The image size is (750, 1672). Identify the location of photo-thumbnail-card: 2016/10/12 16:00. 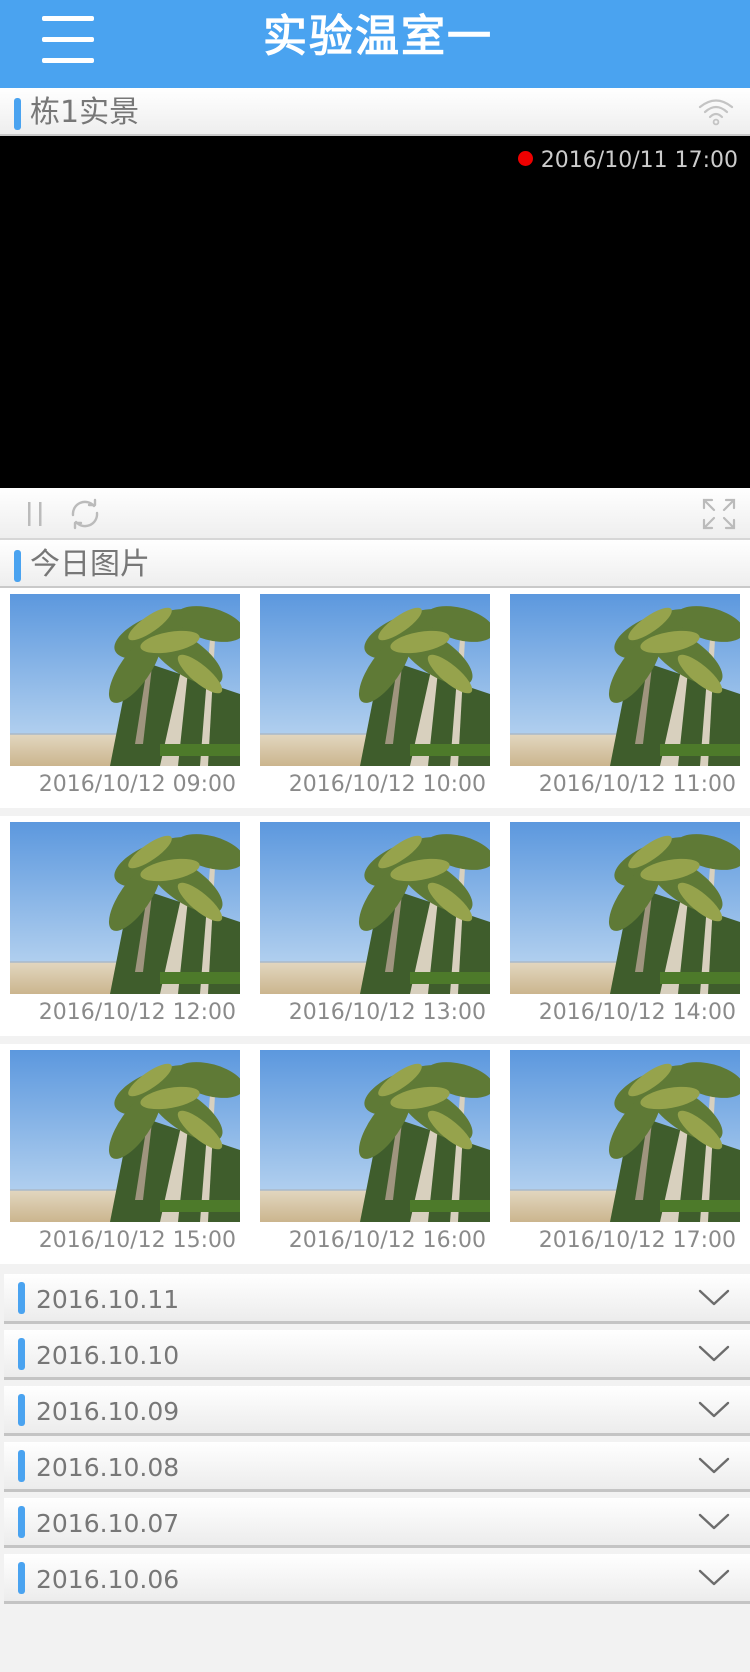
(375, 1154).